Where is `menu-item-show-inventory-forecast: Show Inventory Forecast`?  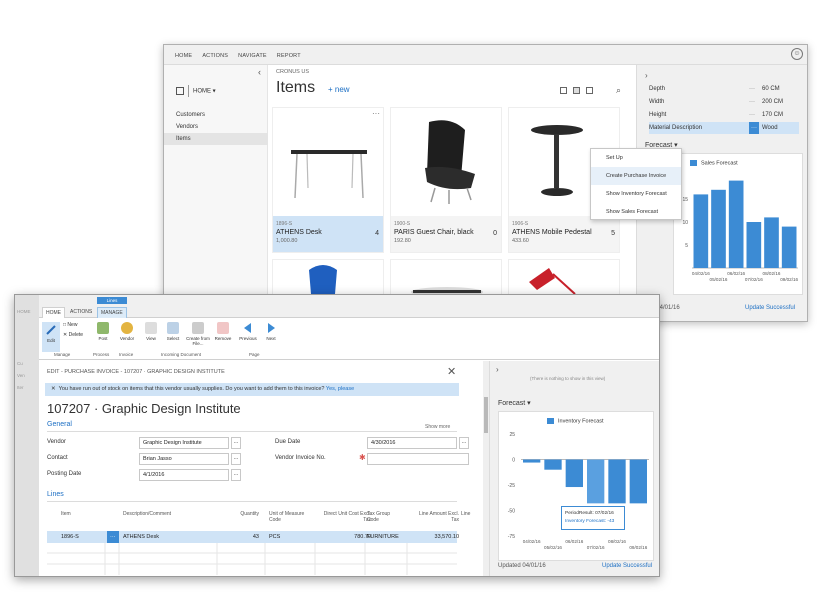
menu-item-show-inventory-forecast: Show Inventory Forecast is located at coordinates (636, 194).